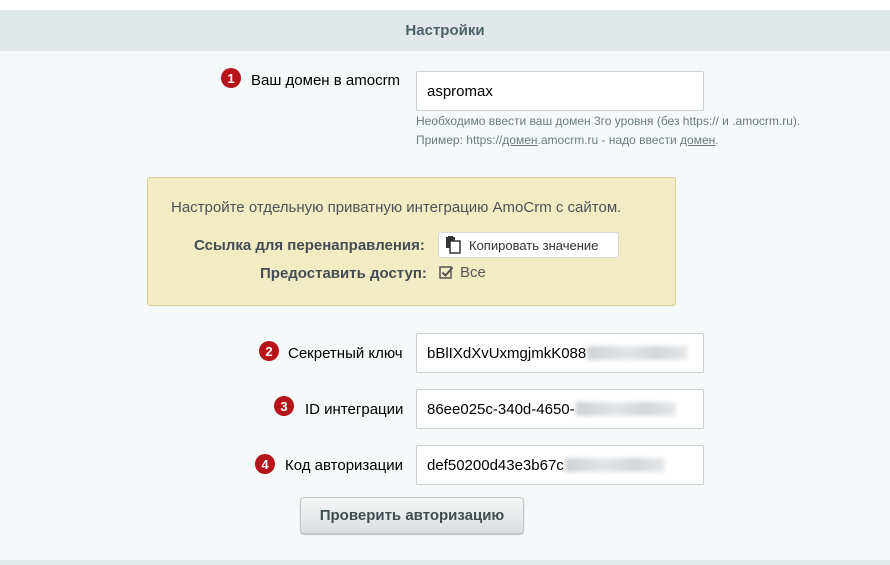 The image size is (890, 565). Describe the element at coordinates (501, 409) in the screenshot. I see `integration-id-value: 86ee025c-340d-4650-` at that location.